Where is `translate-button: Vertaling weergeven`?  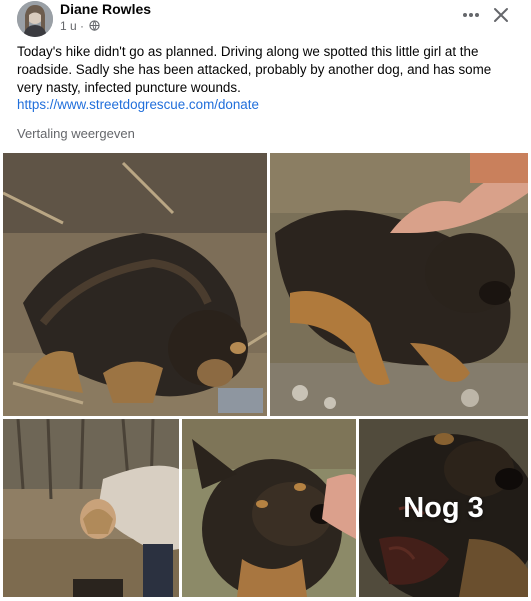 translate-button: Vertaling weergeven is located at coordinates (76, 133).